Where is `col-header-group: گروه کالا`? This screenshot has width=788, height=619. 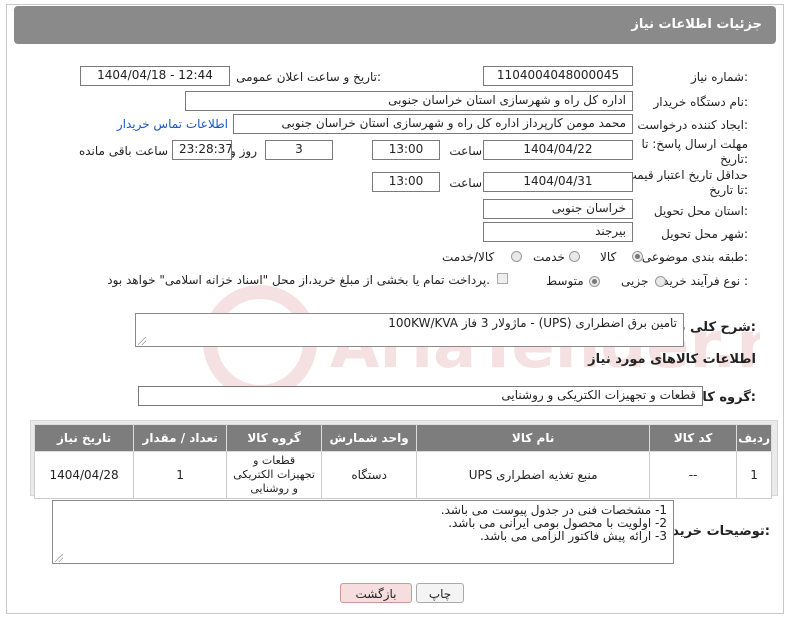 col-header-group: گروه کالا is located at coordinates (274, 438).